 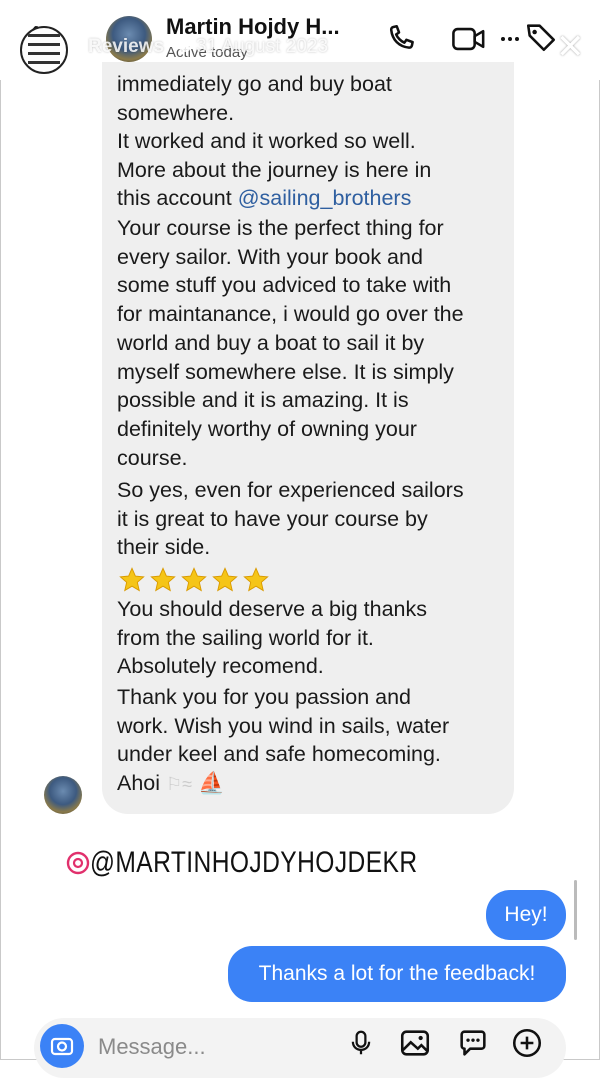 I want to click on outgoing-message-text: Hey!, so click(x=526, y=914).